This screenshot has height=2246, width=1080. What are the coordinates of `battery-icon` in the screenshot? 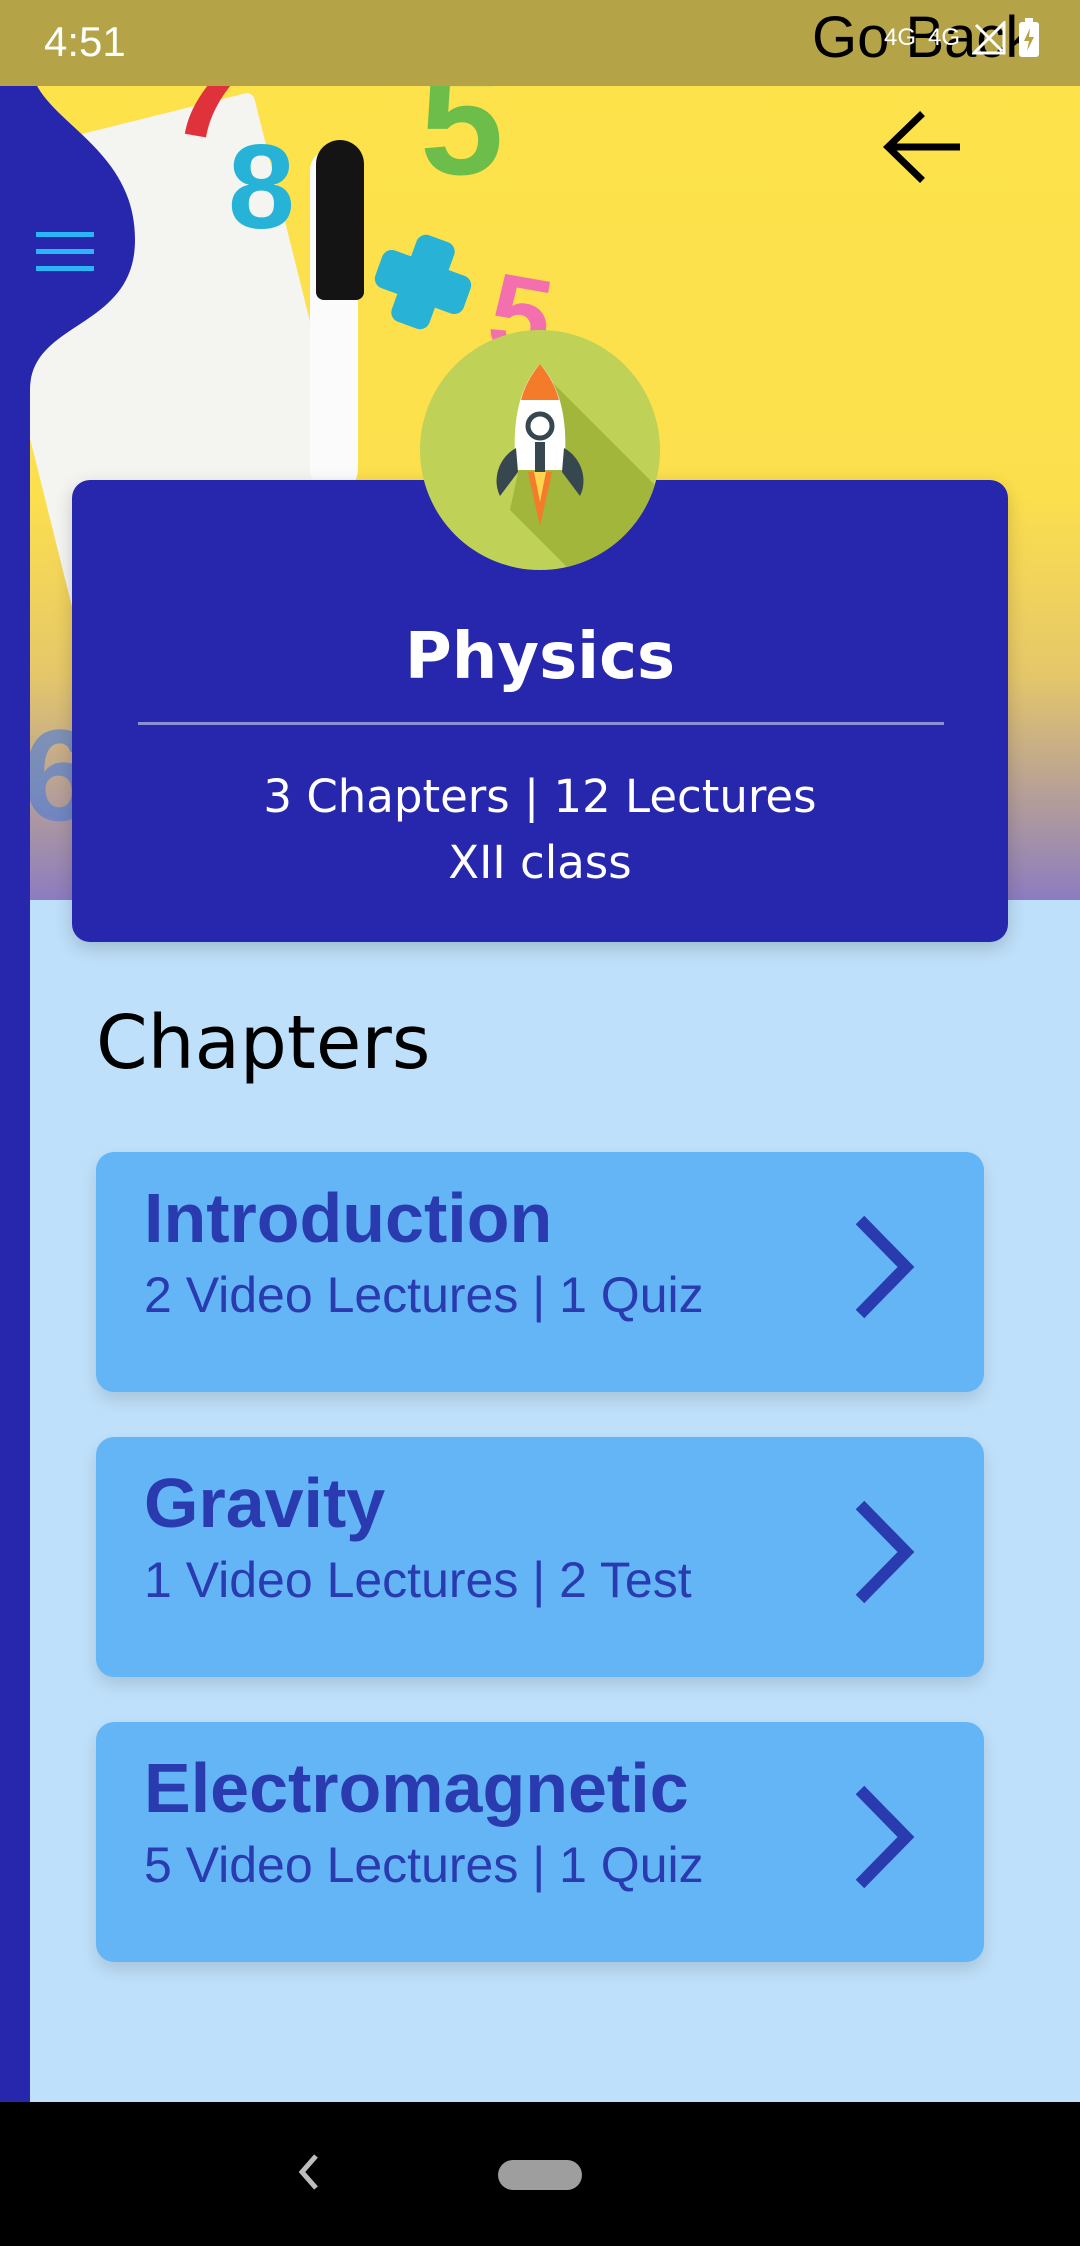 It's located at (1029, 37).